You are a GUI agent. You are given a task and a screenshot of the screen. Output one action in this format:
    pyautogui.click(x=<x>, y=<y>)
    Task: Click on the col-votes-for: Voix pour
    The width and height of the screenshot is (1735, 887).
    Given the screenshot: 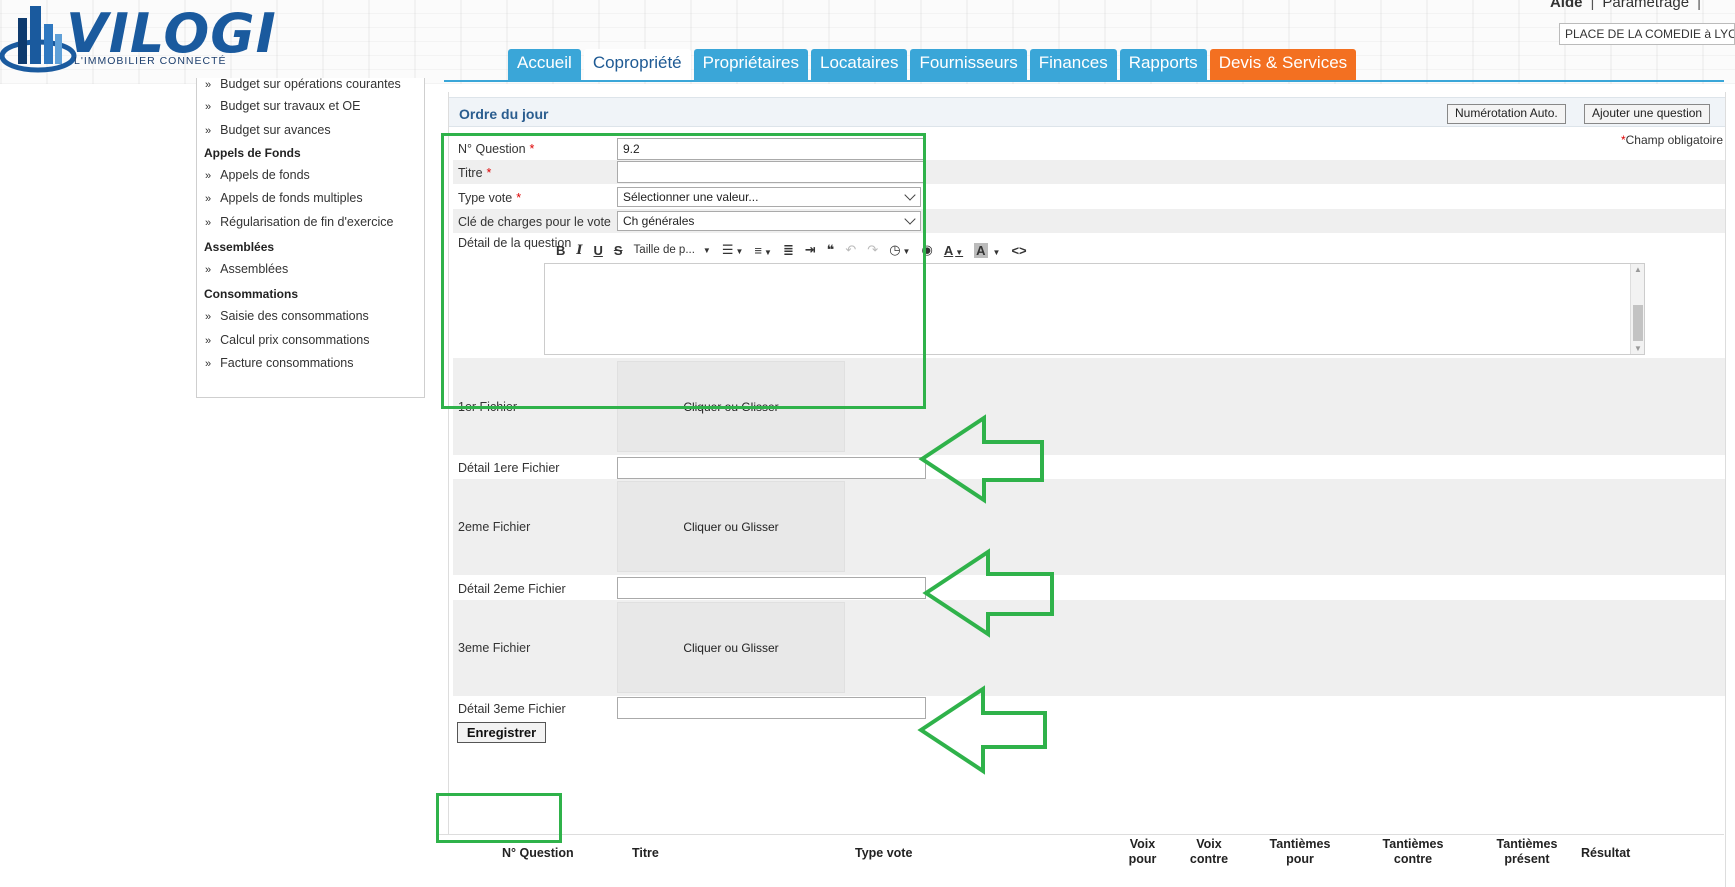 What is the action you would take?
    pyautogui.click(x=1142, y=852)
    